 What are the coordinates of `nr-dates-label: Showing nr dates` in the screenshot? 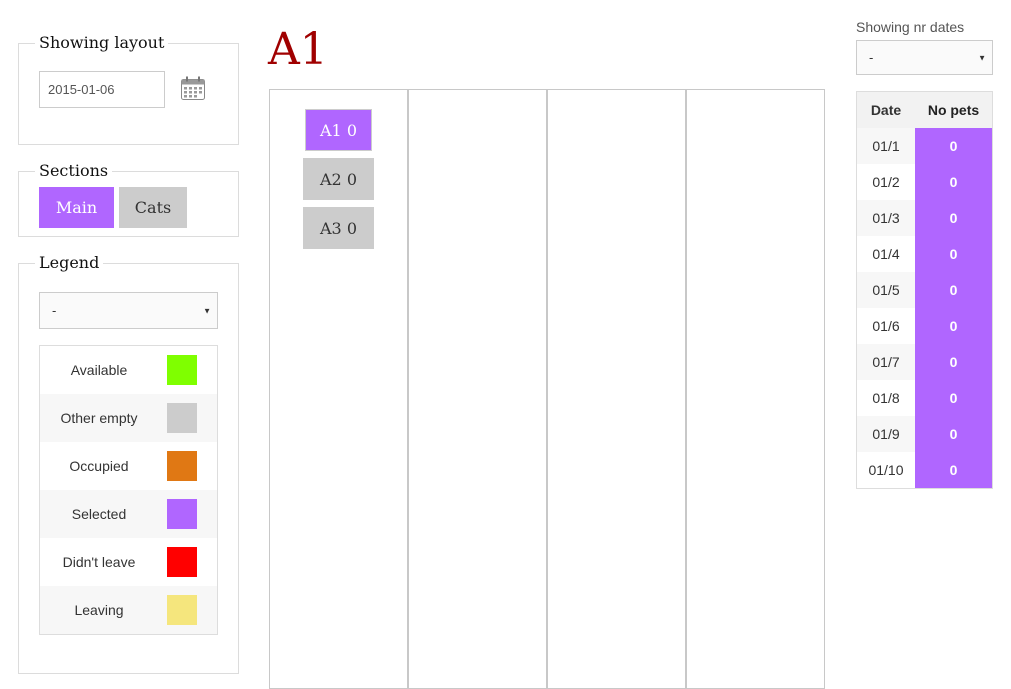 It's located at (910, 27).